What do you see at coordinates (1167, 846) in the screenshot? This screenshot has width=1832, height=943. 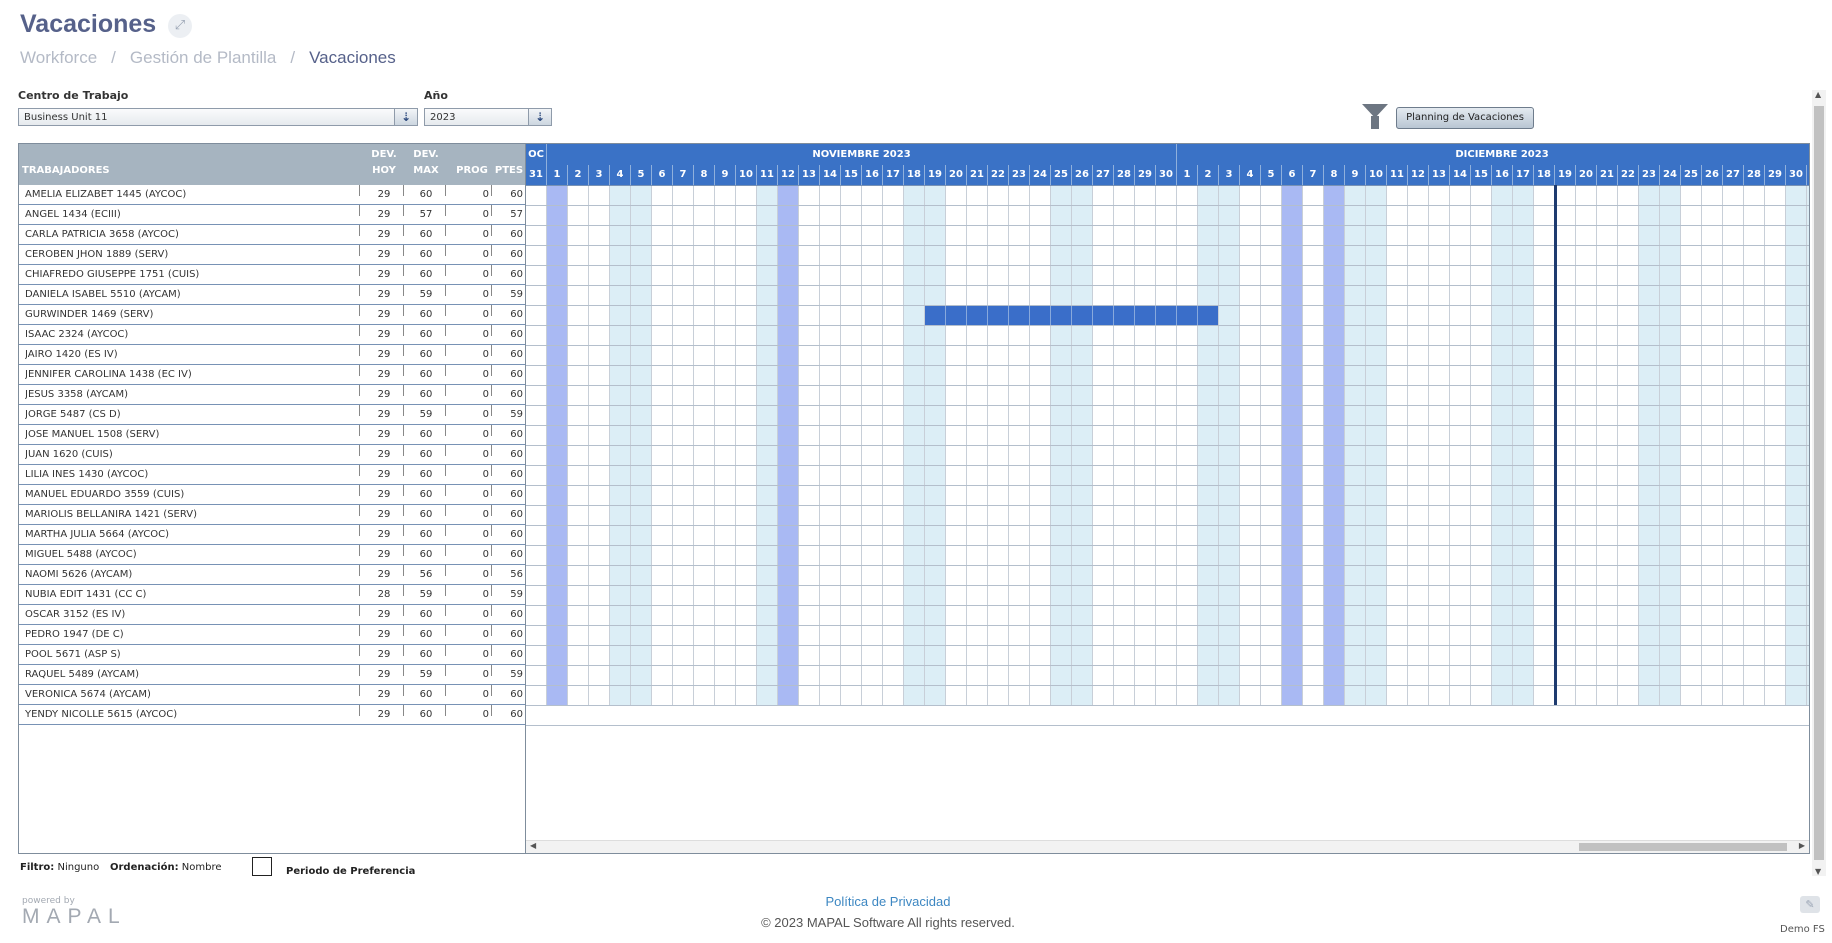 I see `horizontal-scrollbar: ◀ ▶` at bounding box center [1167, 846].